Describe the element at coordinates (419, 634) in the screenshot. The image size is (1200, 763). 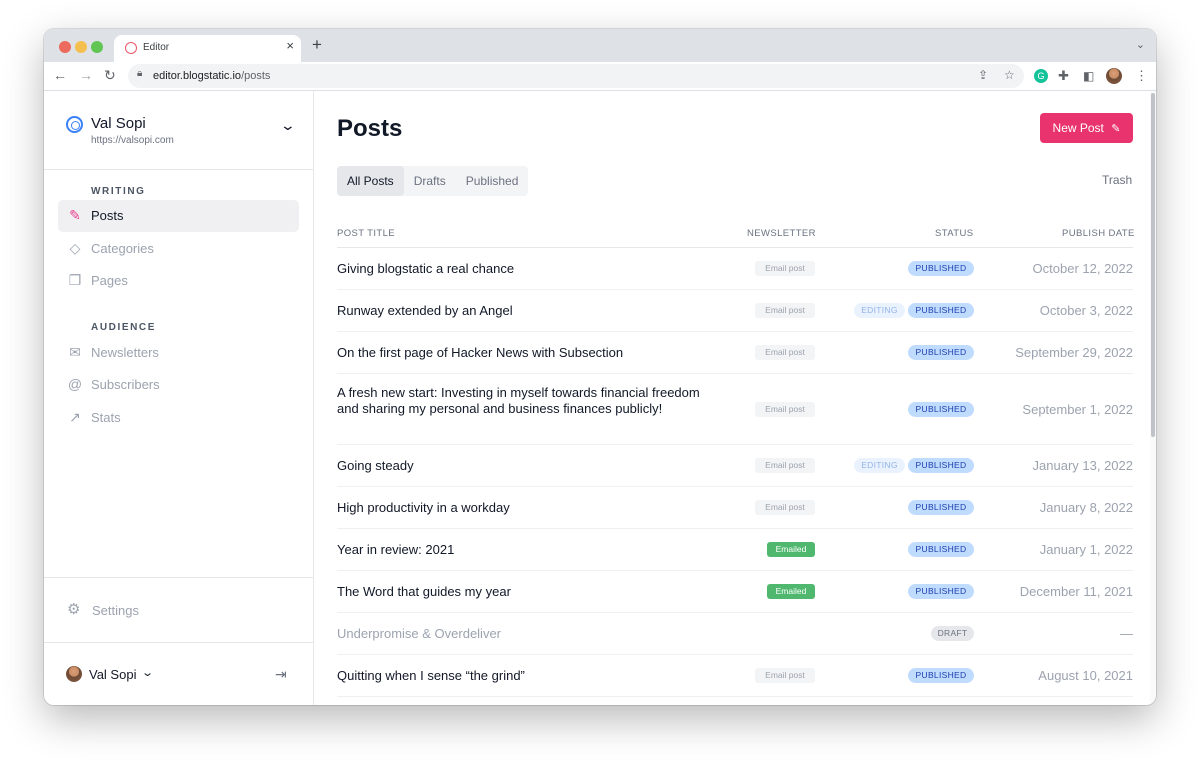
I see `post-title-link: Underpromise & Overdeliver` at that location.